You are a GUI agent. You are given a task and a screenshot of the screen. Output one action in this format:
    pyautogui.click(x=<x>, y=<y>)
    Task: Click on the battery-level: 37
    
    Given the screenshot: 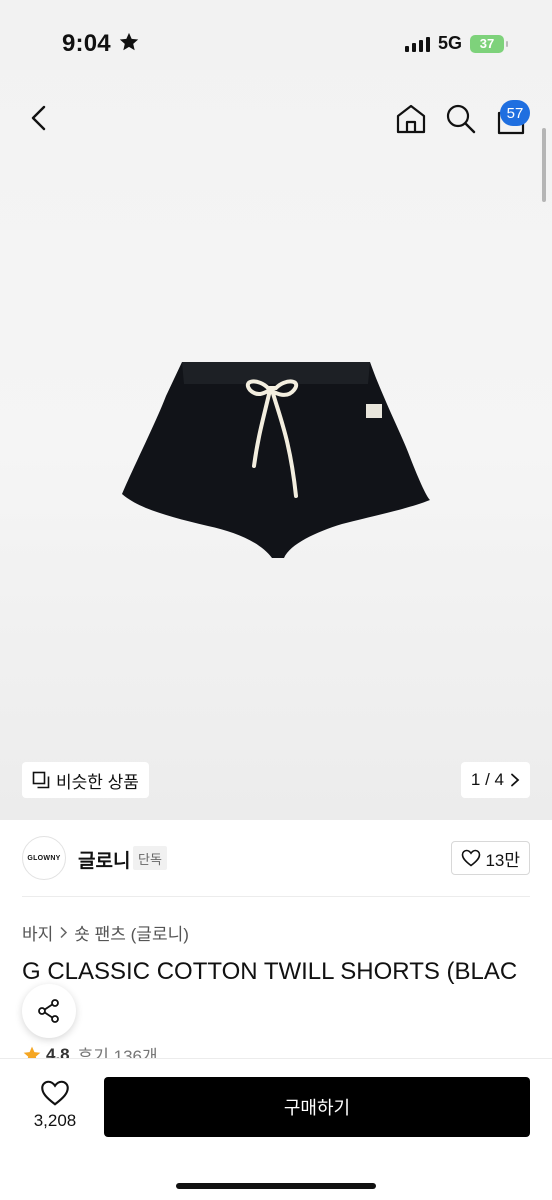 What is the action you would take?
    pyautogui.click(x=487, y=43)
    